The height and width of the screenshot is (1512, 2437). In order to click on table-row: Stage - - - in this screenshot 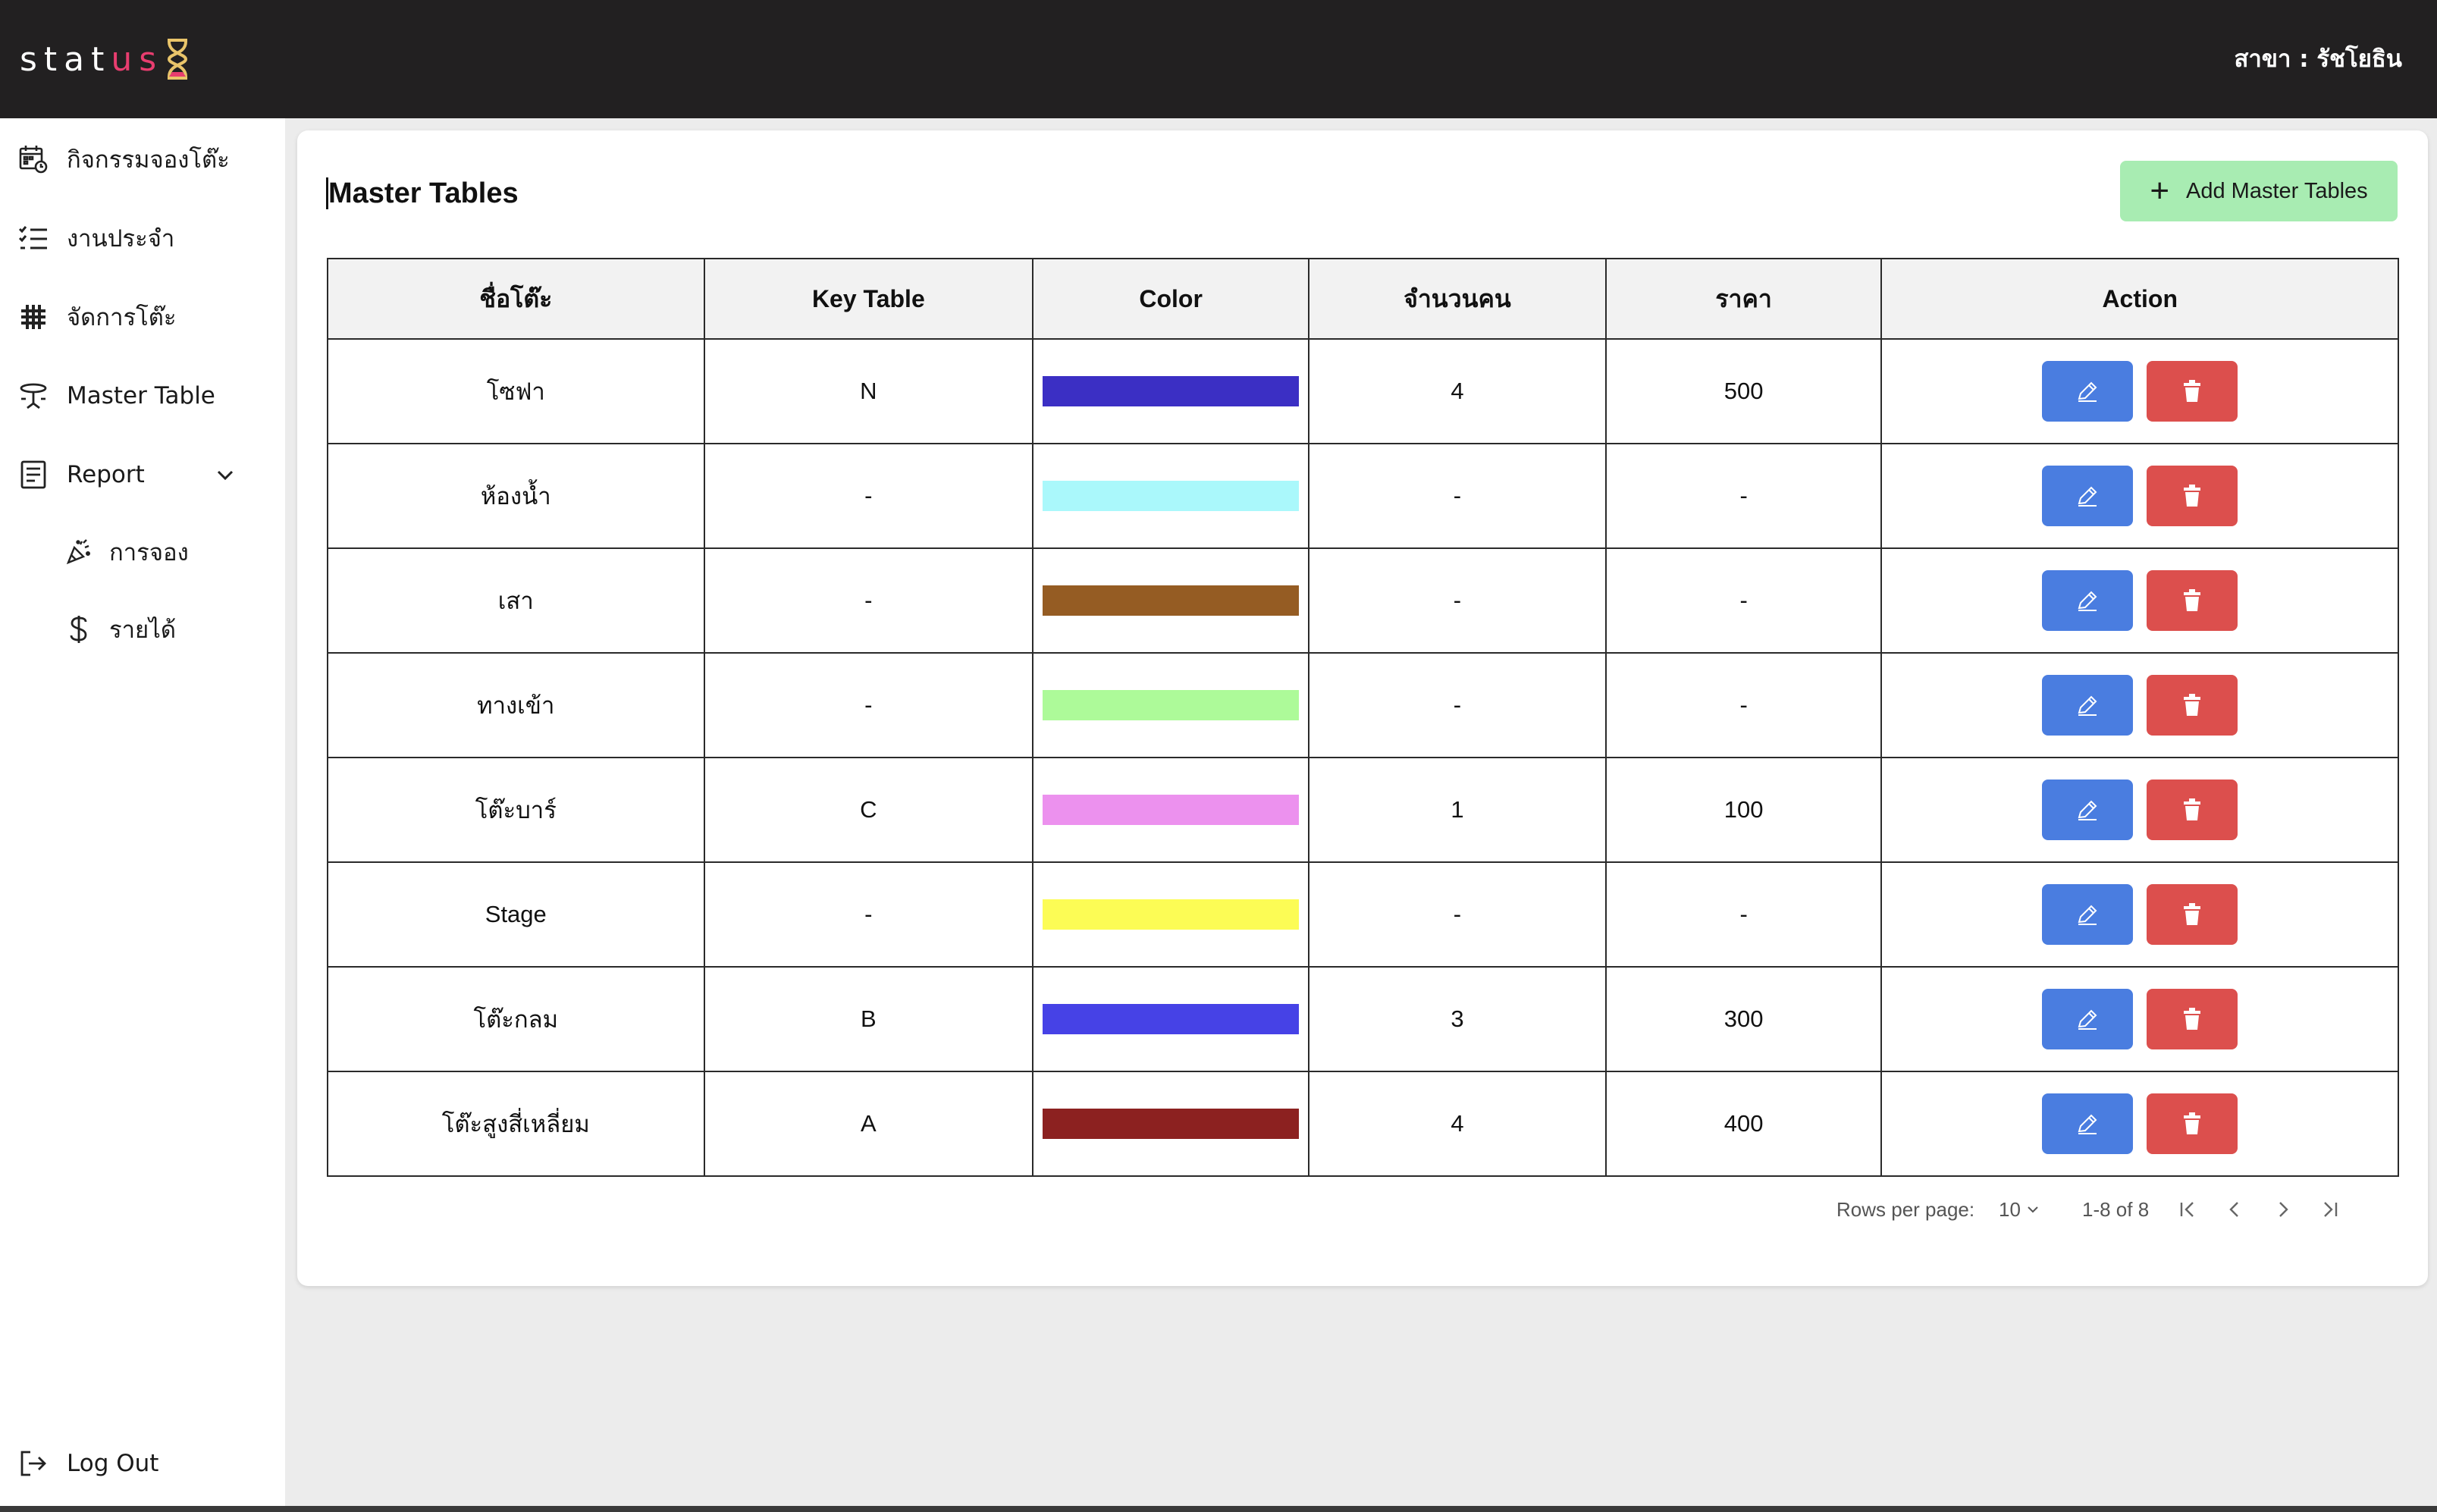, I will do `click(1363, 914)`.